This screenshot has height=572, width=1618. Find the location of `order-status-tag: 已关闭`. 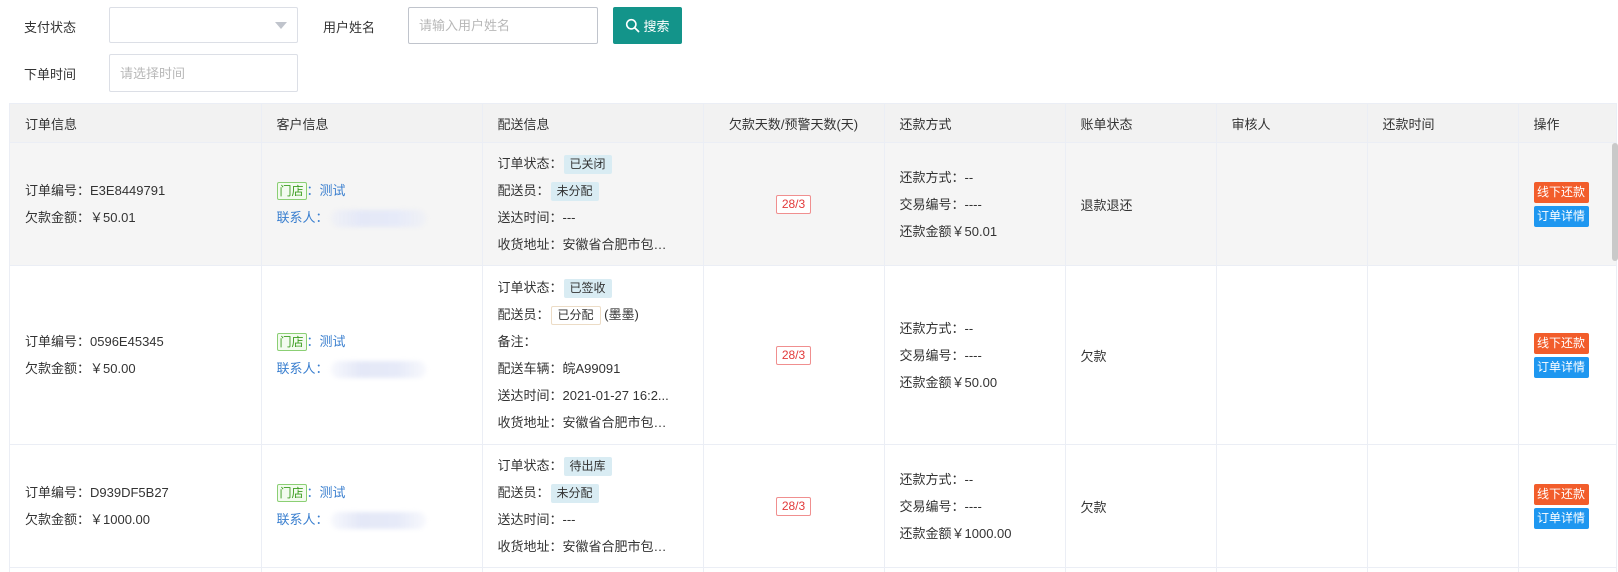

order-status-tag: 已关闭 is located at coordinates (587, 164).